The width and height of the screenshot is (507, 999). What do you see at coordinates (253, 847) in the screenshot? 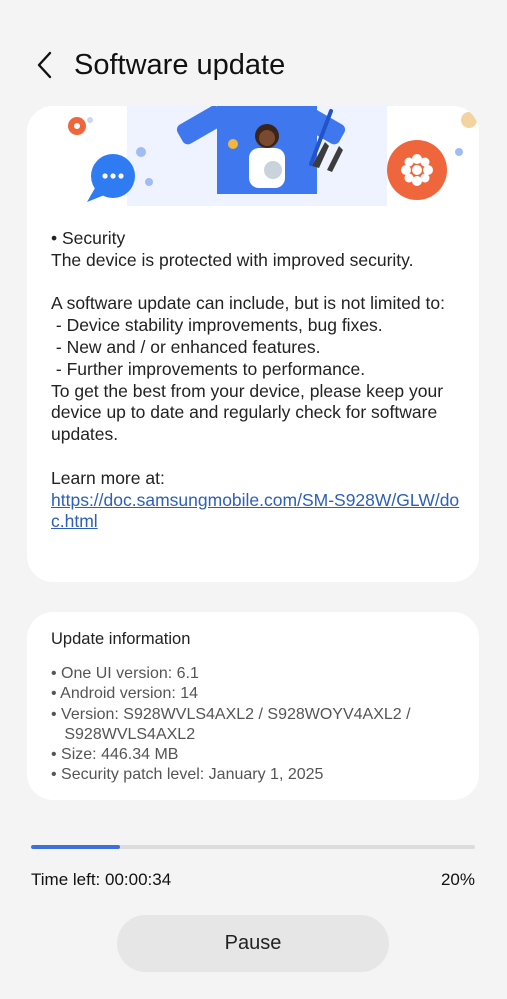
I see `download-progress-bar` at bounding box center [253, 847].